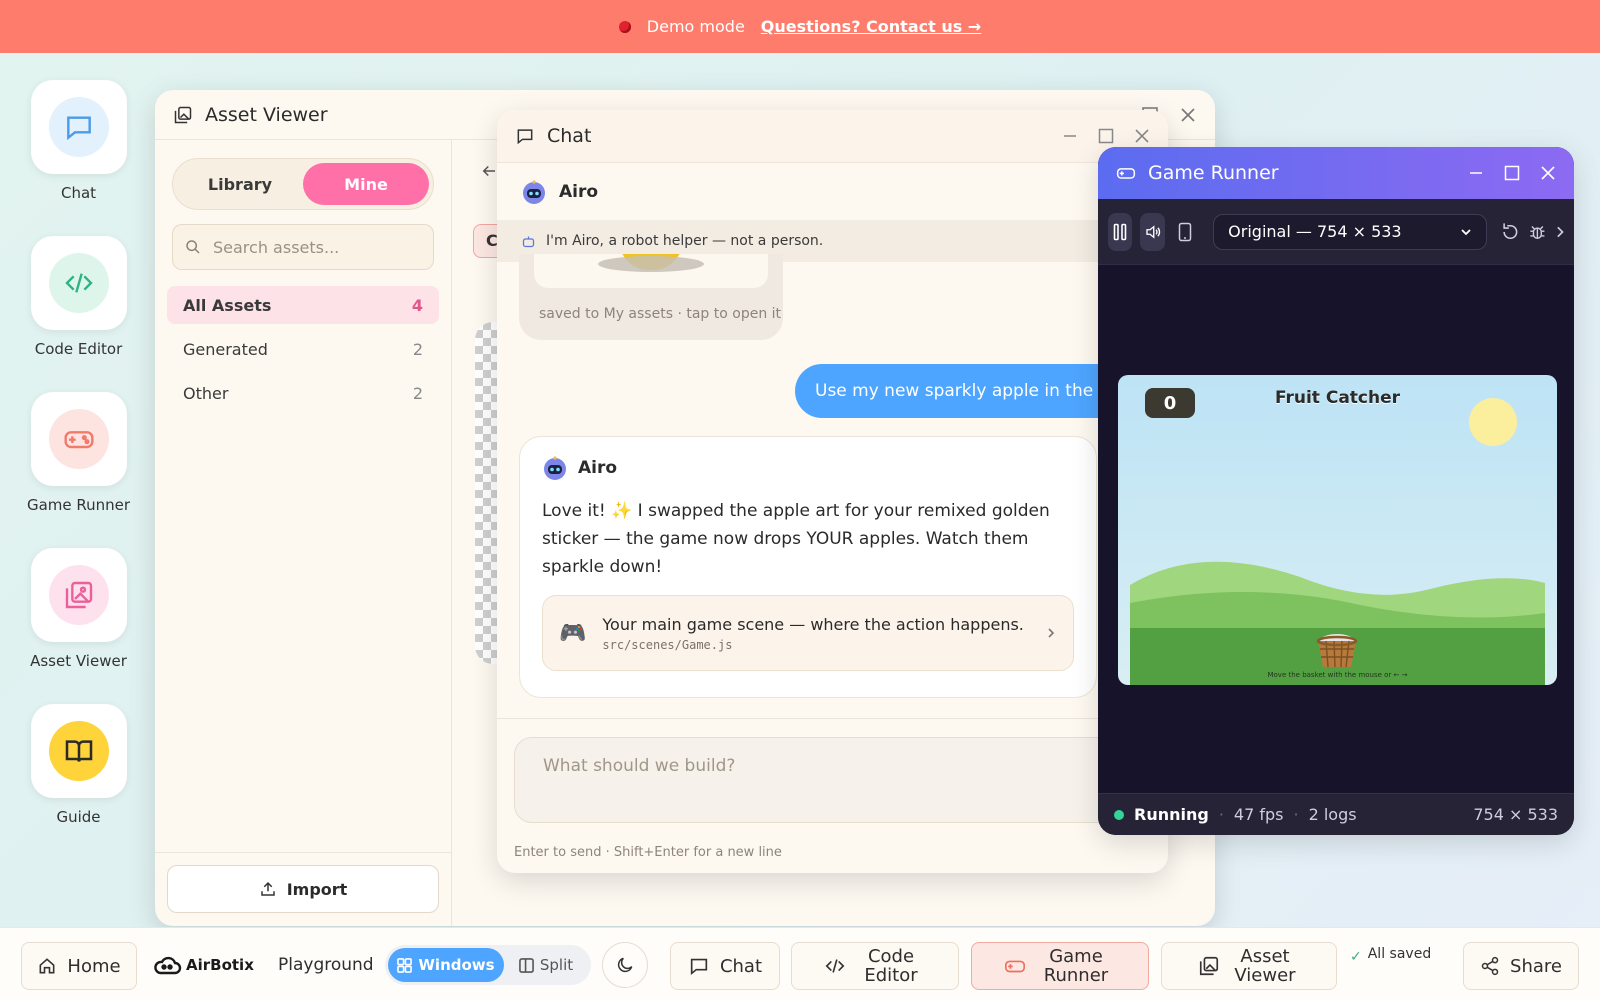  Describe the element at coordinates (1466, 231) in the screenshot. I see `chevron-down-icon` at that location.